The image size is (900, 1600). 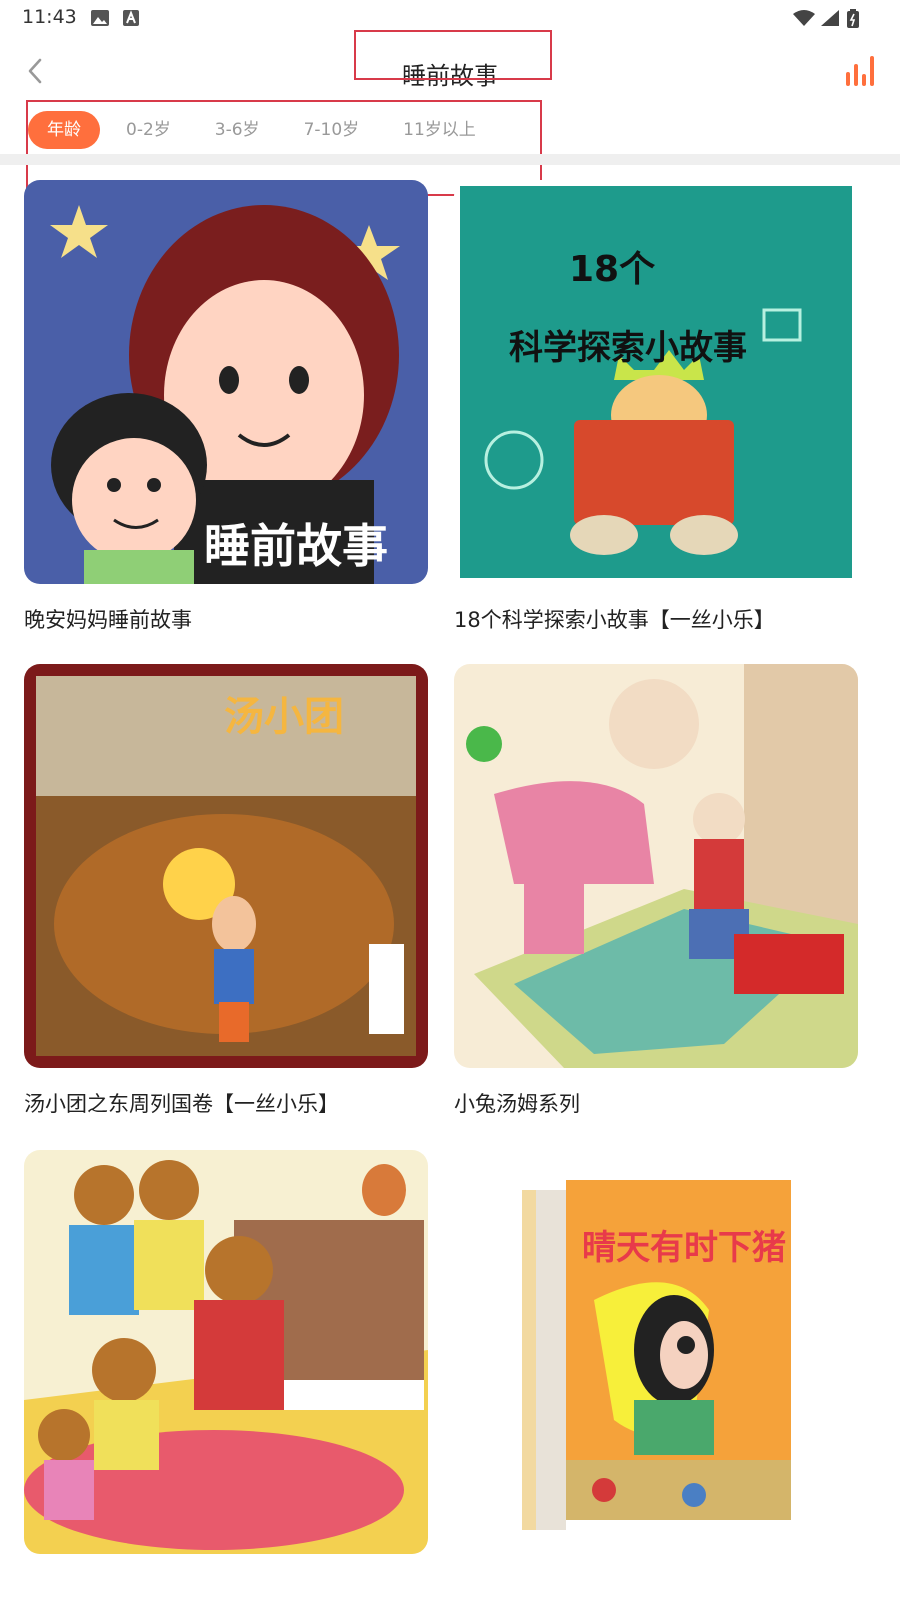 What do you see at coordinates (656, 619) in the screenshot?
I see `book-title: 18个科学探索小故事【一丝小乐】` at bounding box center [656, 619].